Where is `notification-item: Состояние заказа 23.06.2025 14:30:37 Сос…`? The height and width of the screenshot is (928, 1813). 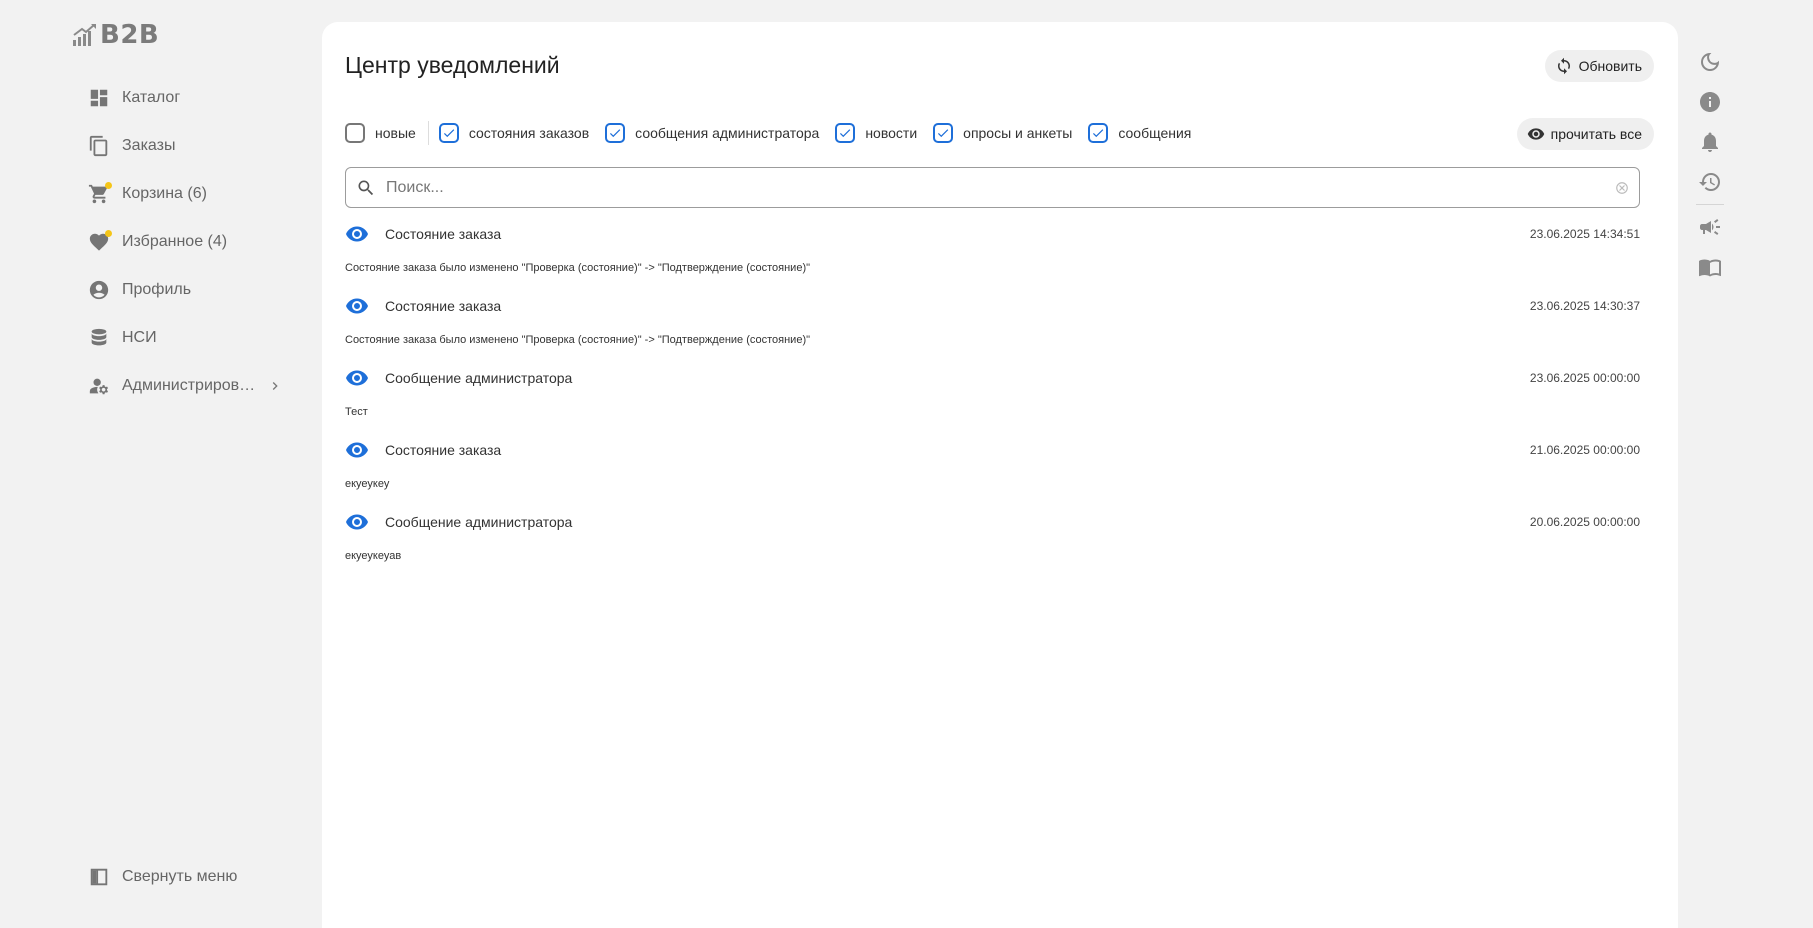 notification-item: Состояние заказа 23.06.2025 14:30:37 Сос… is located at coordinates (992, 329).